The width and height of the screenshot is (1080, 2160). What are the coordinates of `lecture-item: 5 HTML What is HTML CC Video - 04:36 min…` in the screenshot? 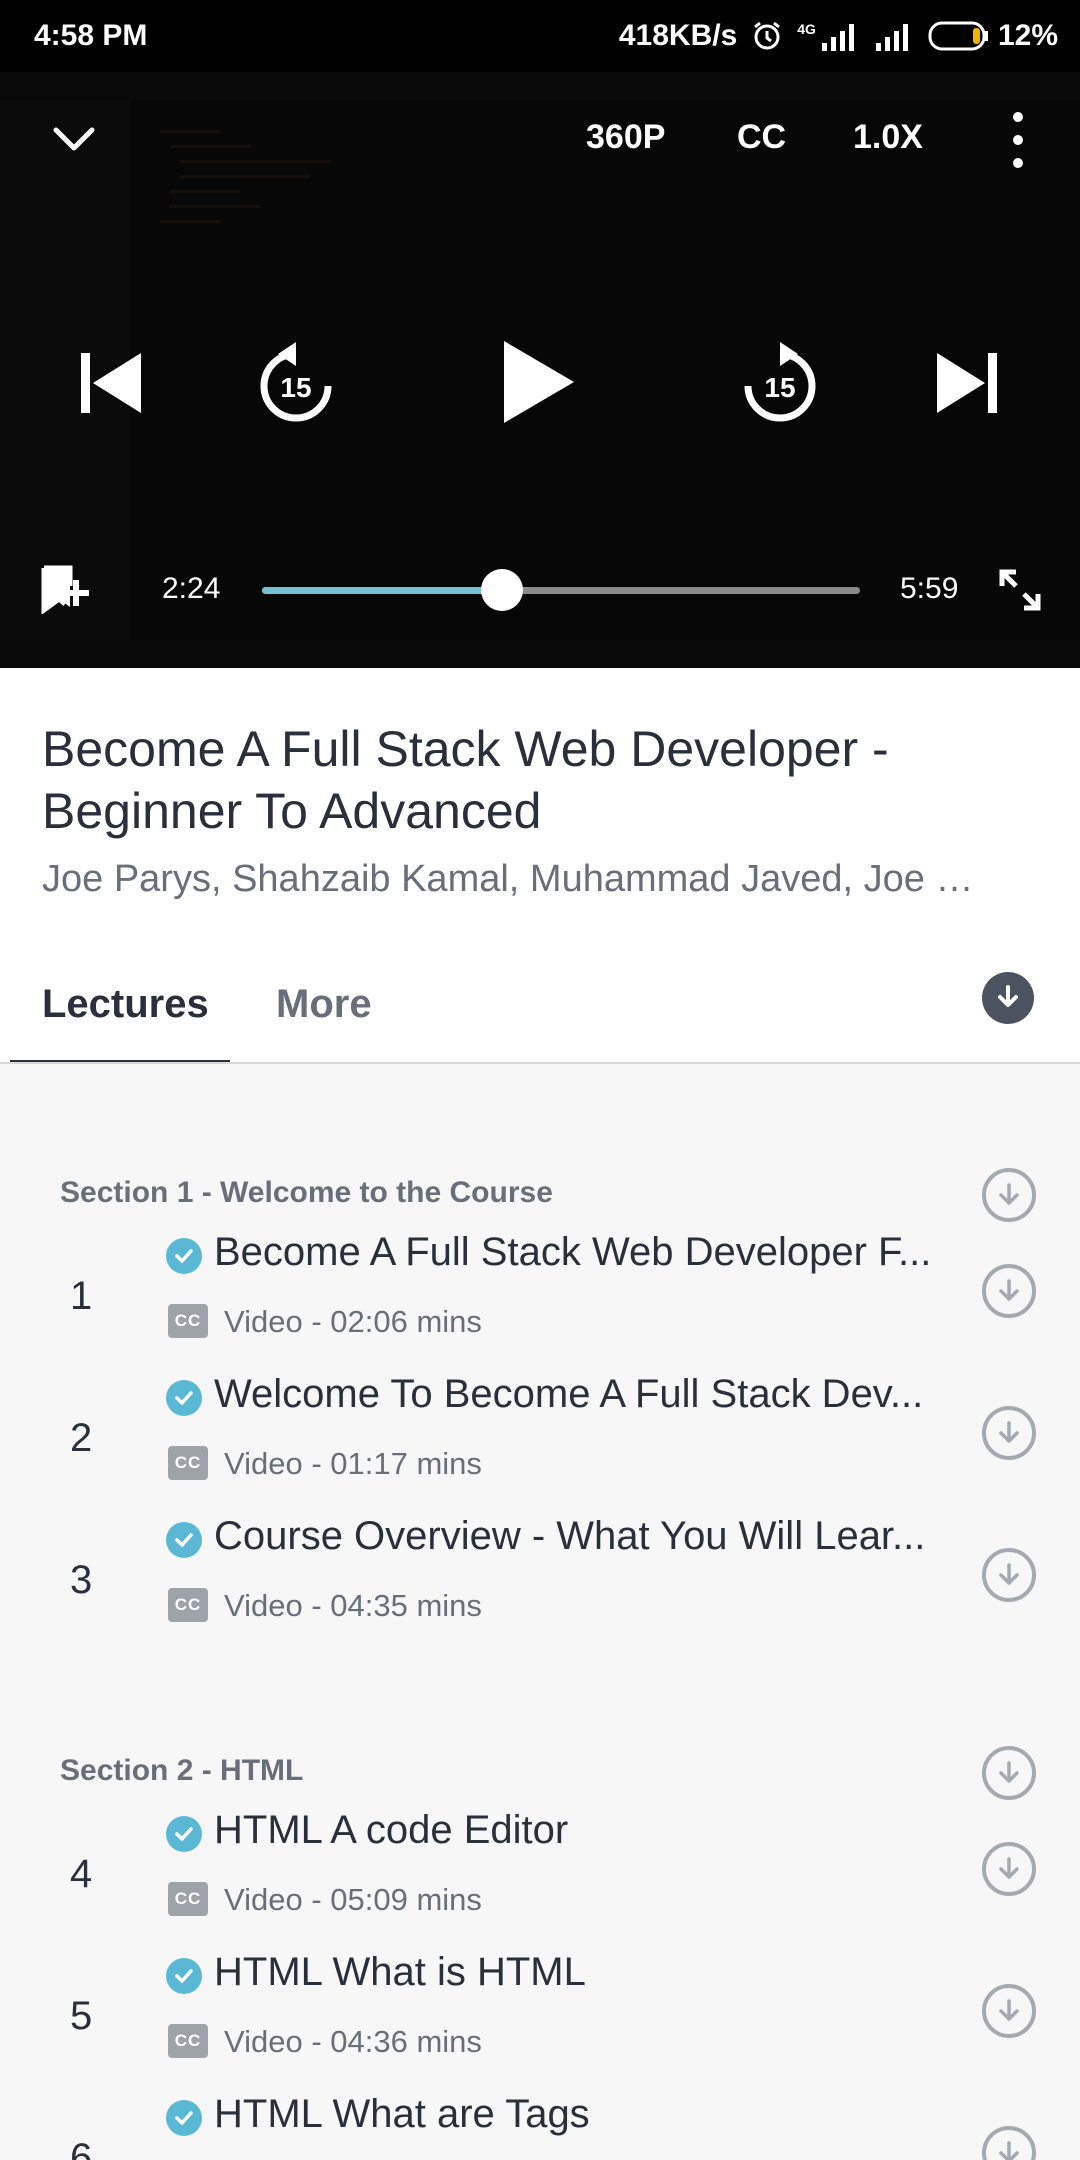 It's located at (540, 2021).